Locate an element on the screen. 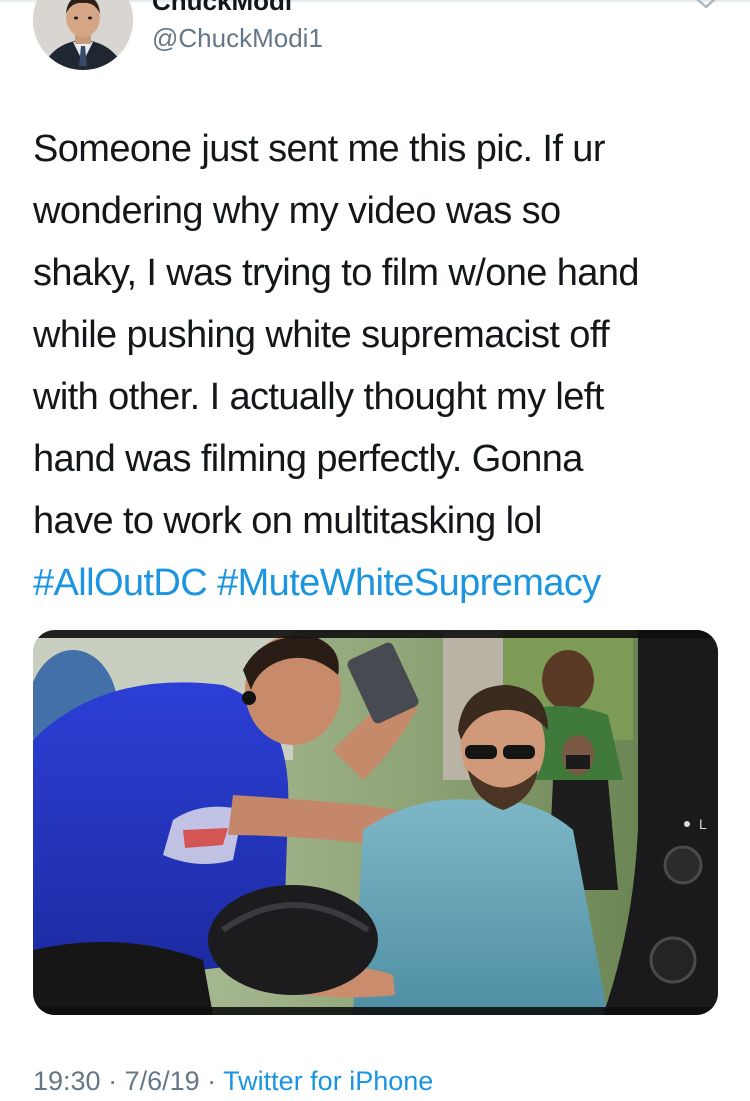  camera-label: L is located at coordinates (703, 824).